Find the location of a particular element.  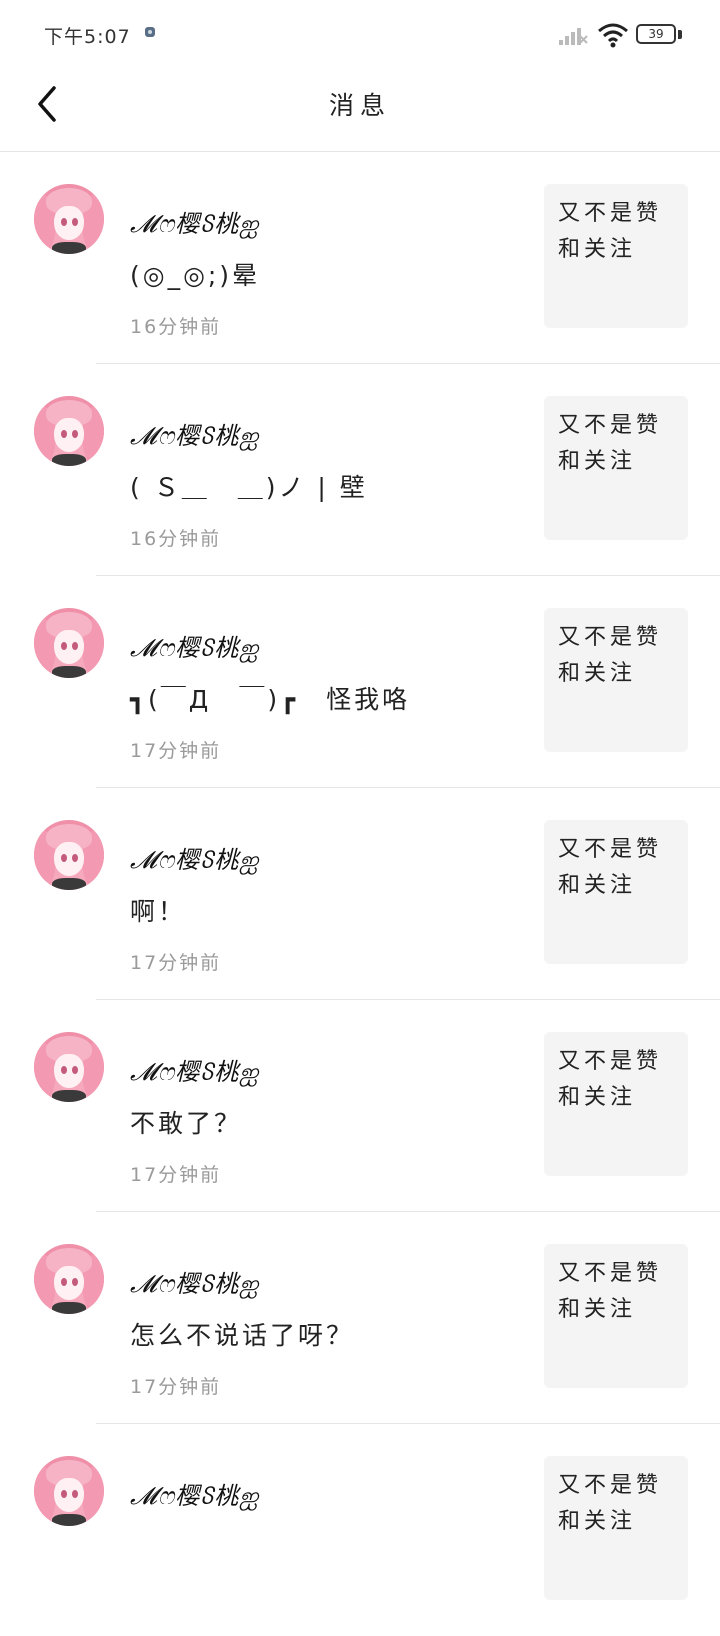

battery-cap is located at coordinates (680, 34).